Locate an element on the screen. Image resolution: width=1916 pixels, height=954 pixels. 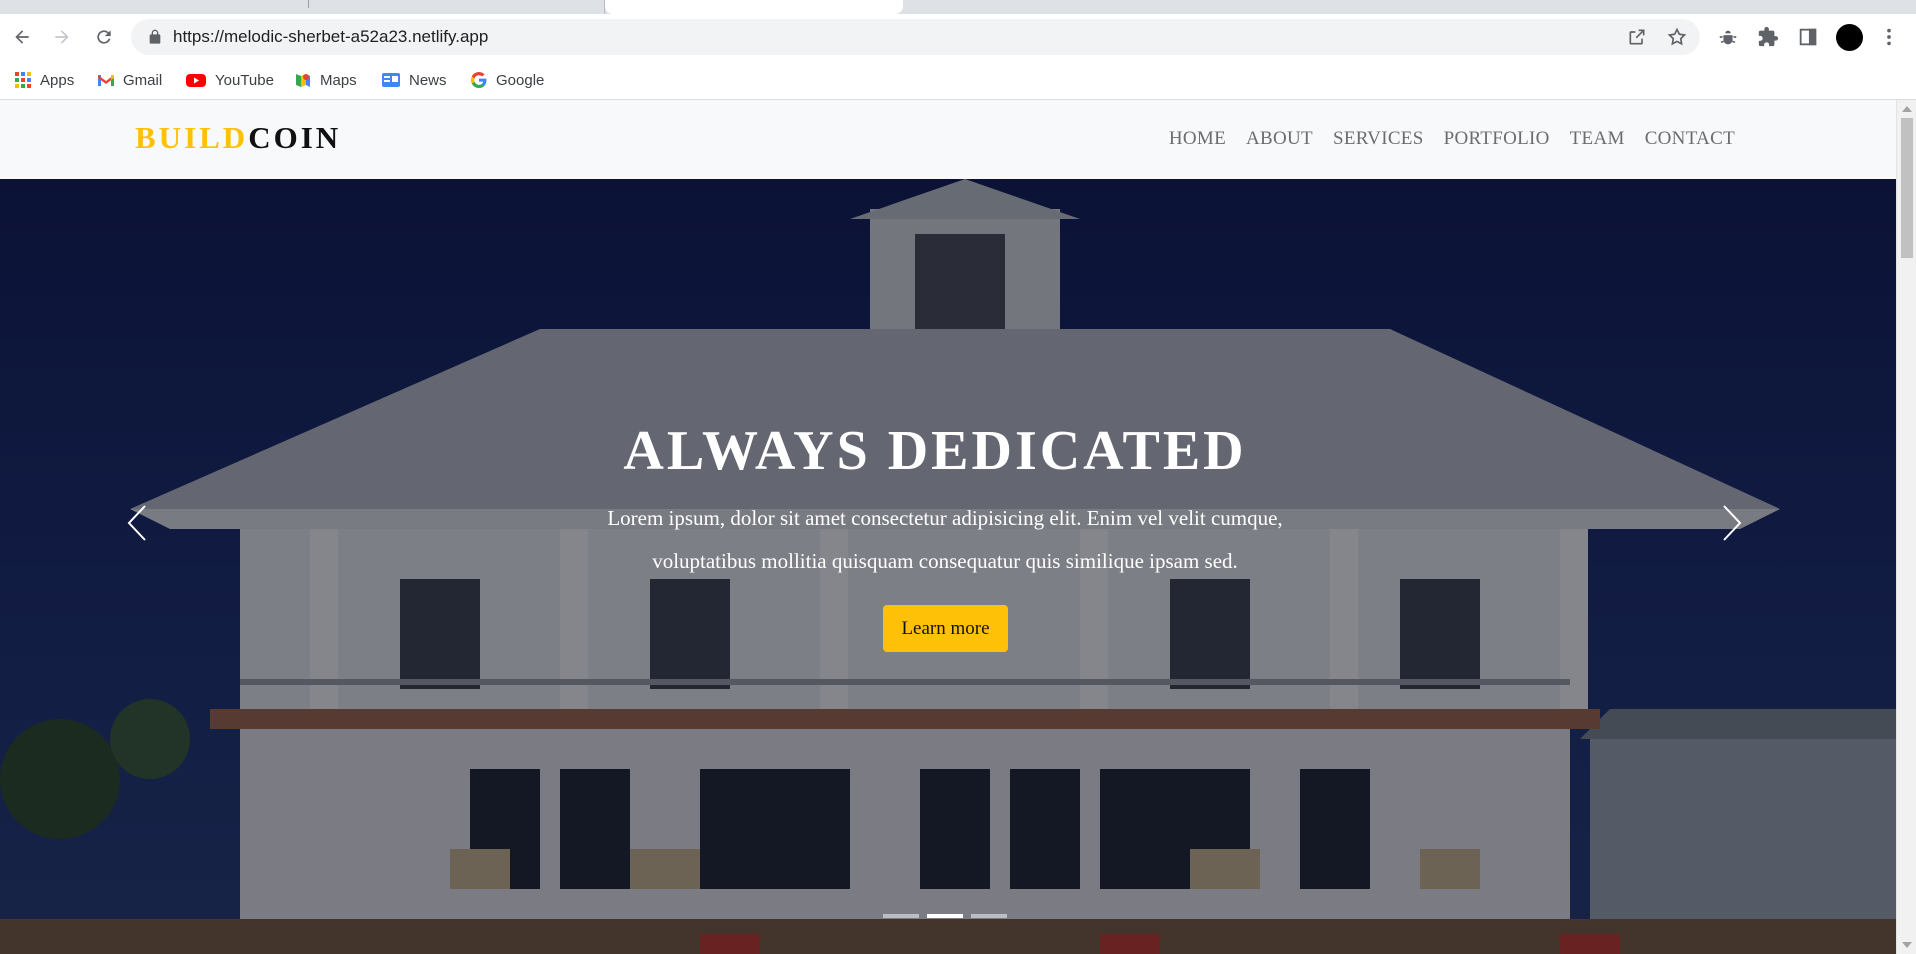
maps-icon is located at coordinates (303, 80).